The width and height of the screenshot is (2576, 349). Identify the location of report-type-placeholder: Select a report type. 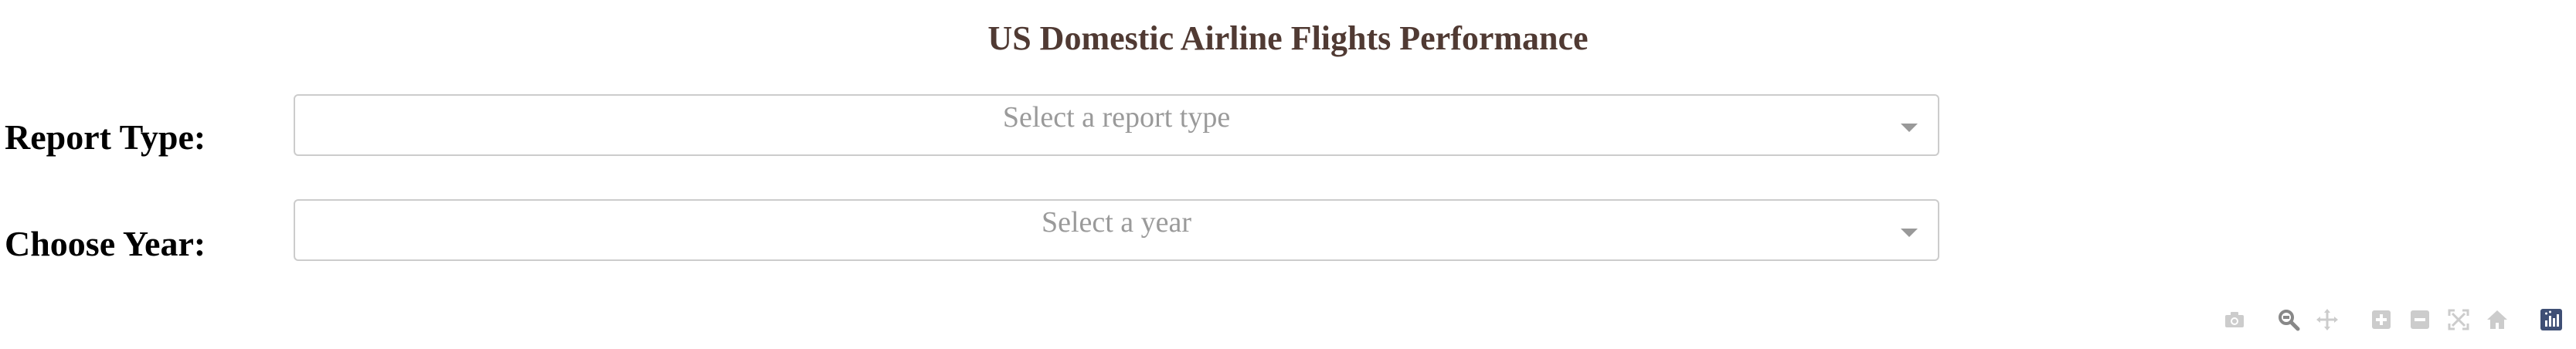
(1116, 117).